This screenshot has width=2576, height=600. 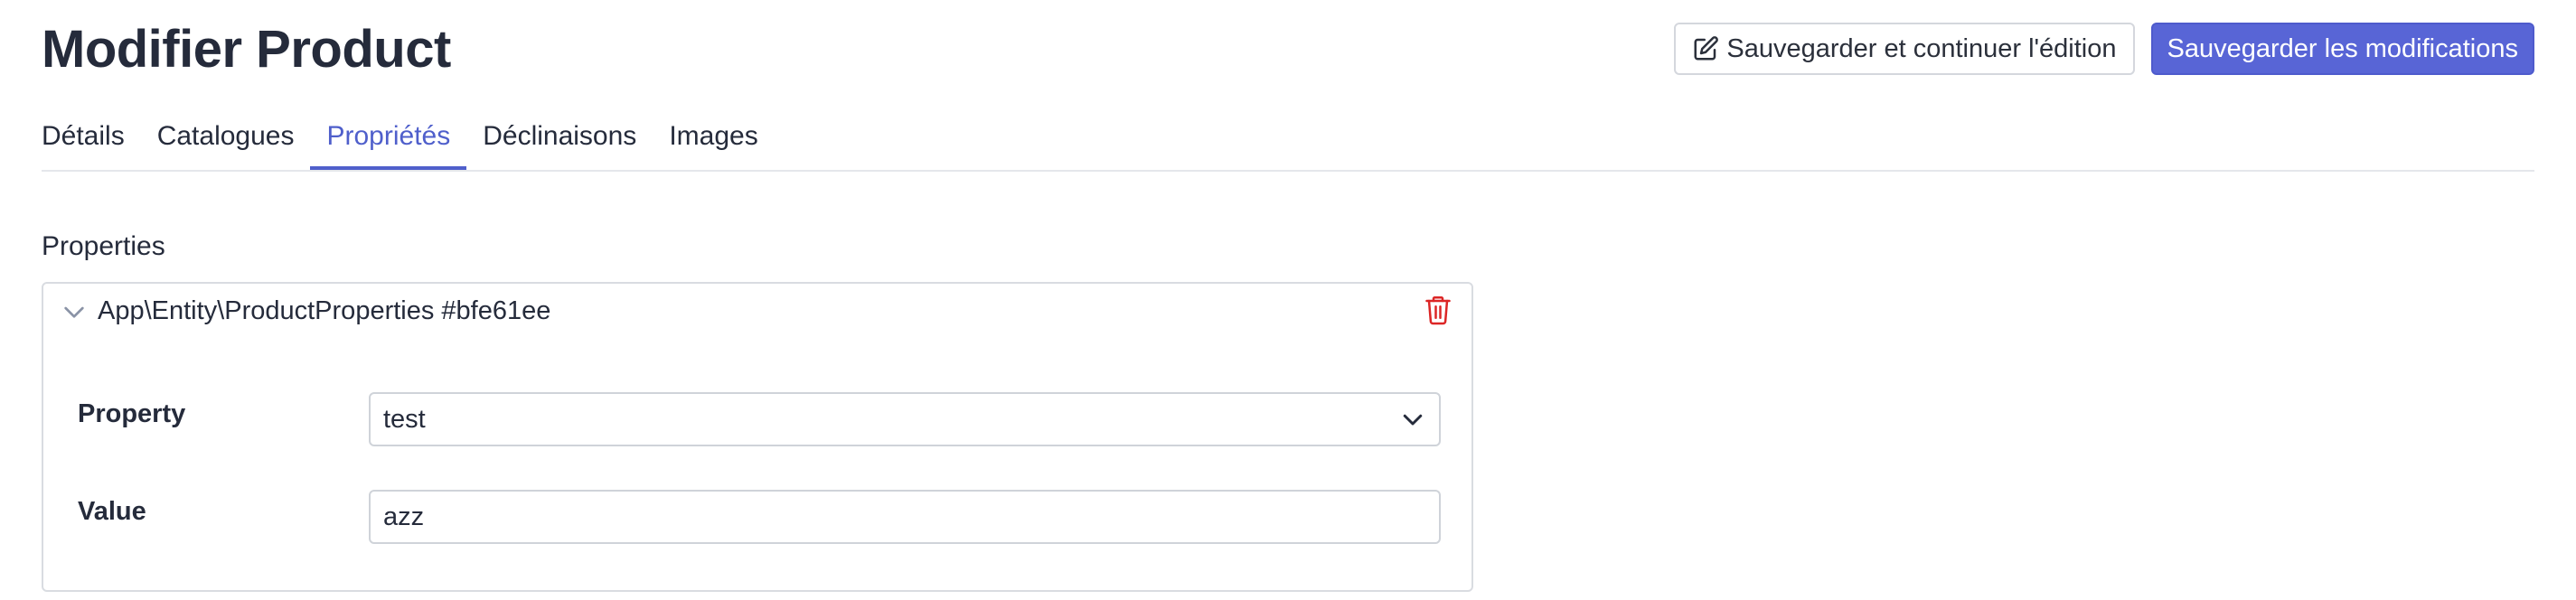 I want to click on tab-images: Images, so click(x=713, y=139).